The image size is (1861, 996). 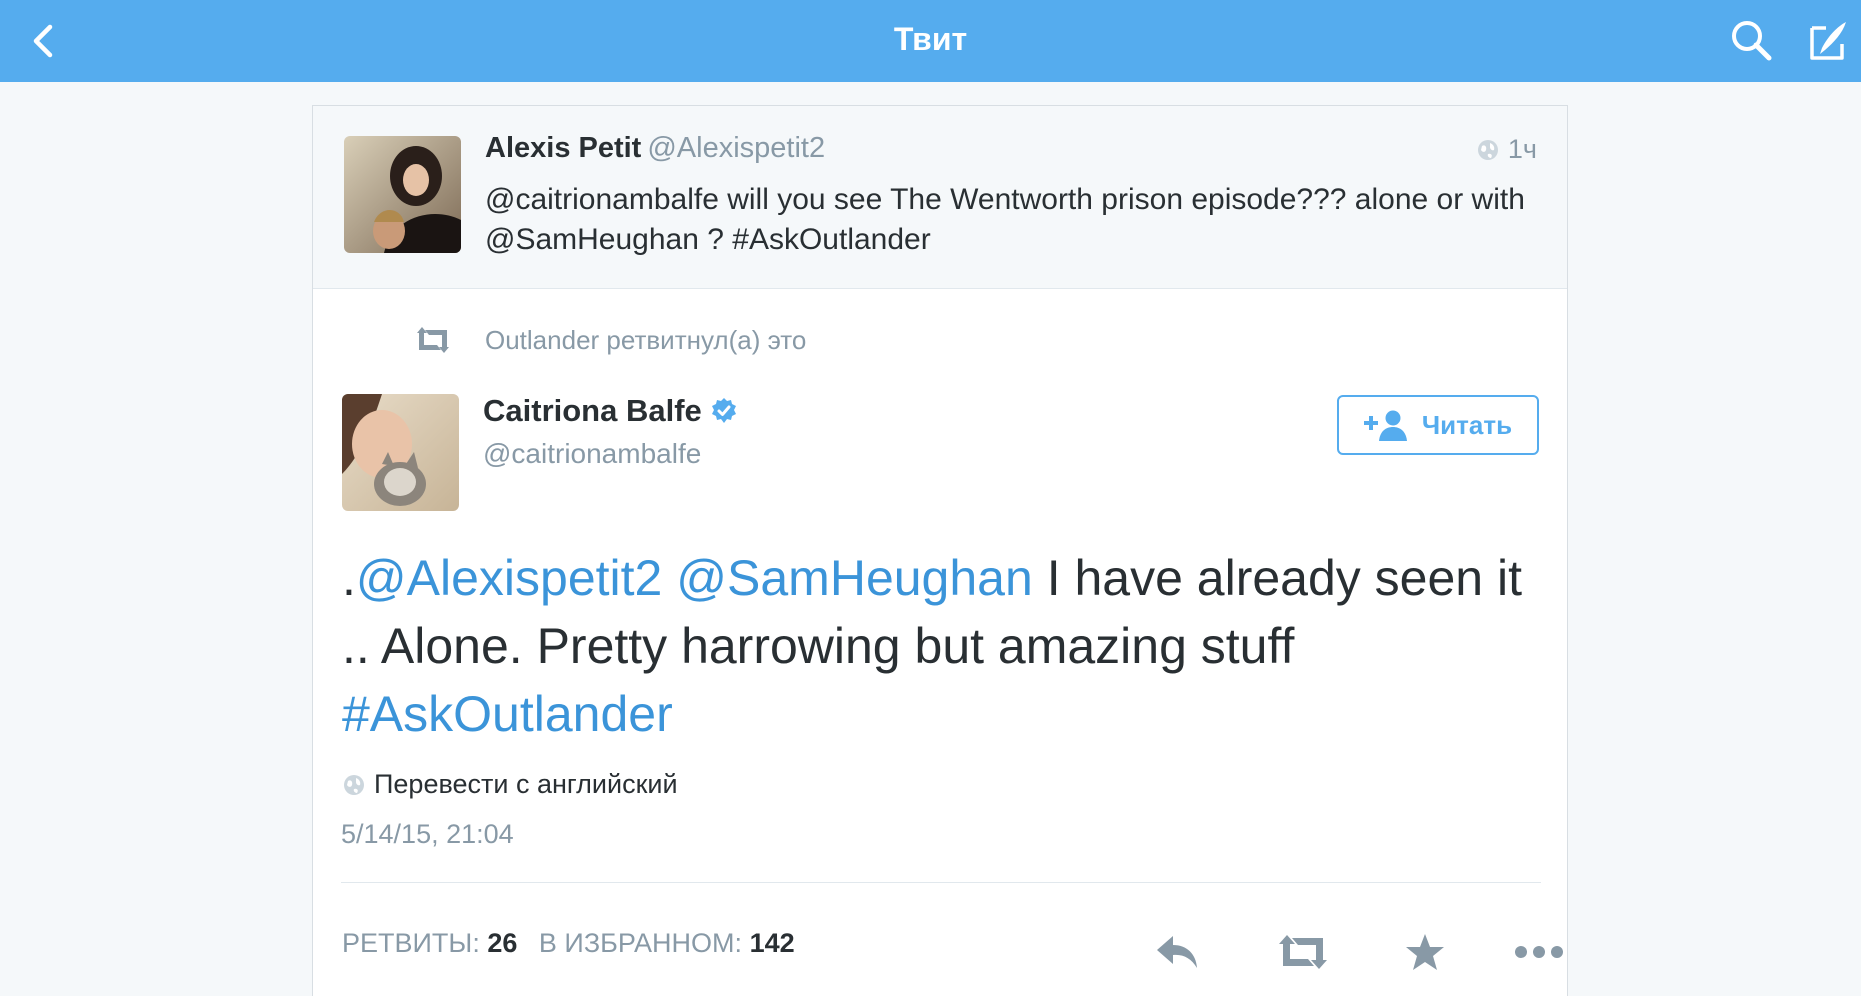 What do you see at coordinates (645, 340) in the screenshot?
I see `retweet-context-text: Outlander ретвитнул(а) это` at bounding box center [645, 340].